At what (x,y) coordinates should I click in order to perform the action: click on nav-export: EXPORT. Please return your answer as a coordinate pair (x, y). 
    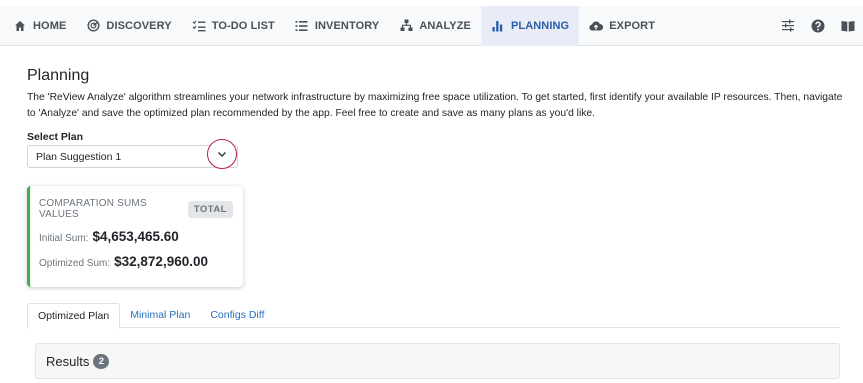
    Looking at the image, I should click on (622, 26).